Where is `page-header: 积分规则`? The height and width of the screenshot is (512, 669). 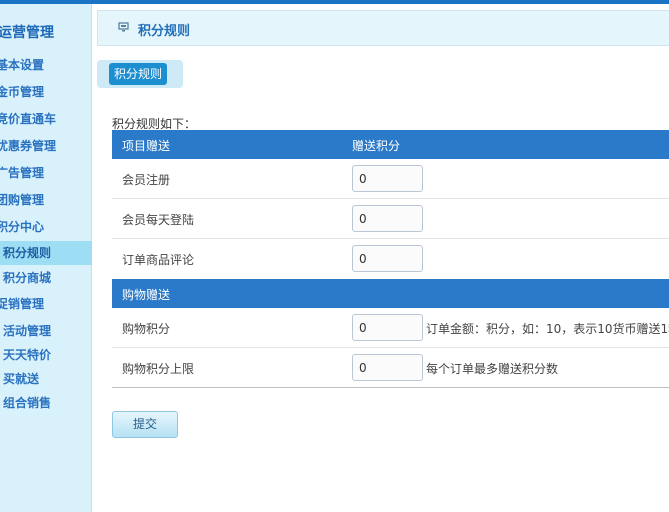 page-header: 积分规则 is located at coordinates (383, 28).